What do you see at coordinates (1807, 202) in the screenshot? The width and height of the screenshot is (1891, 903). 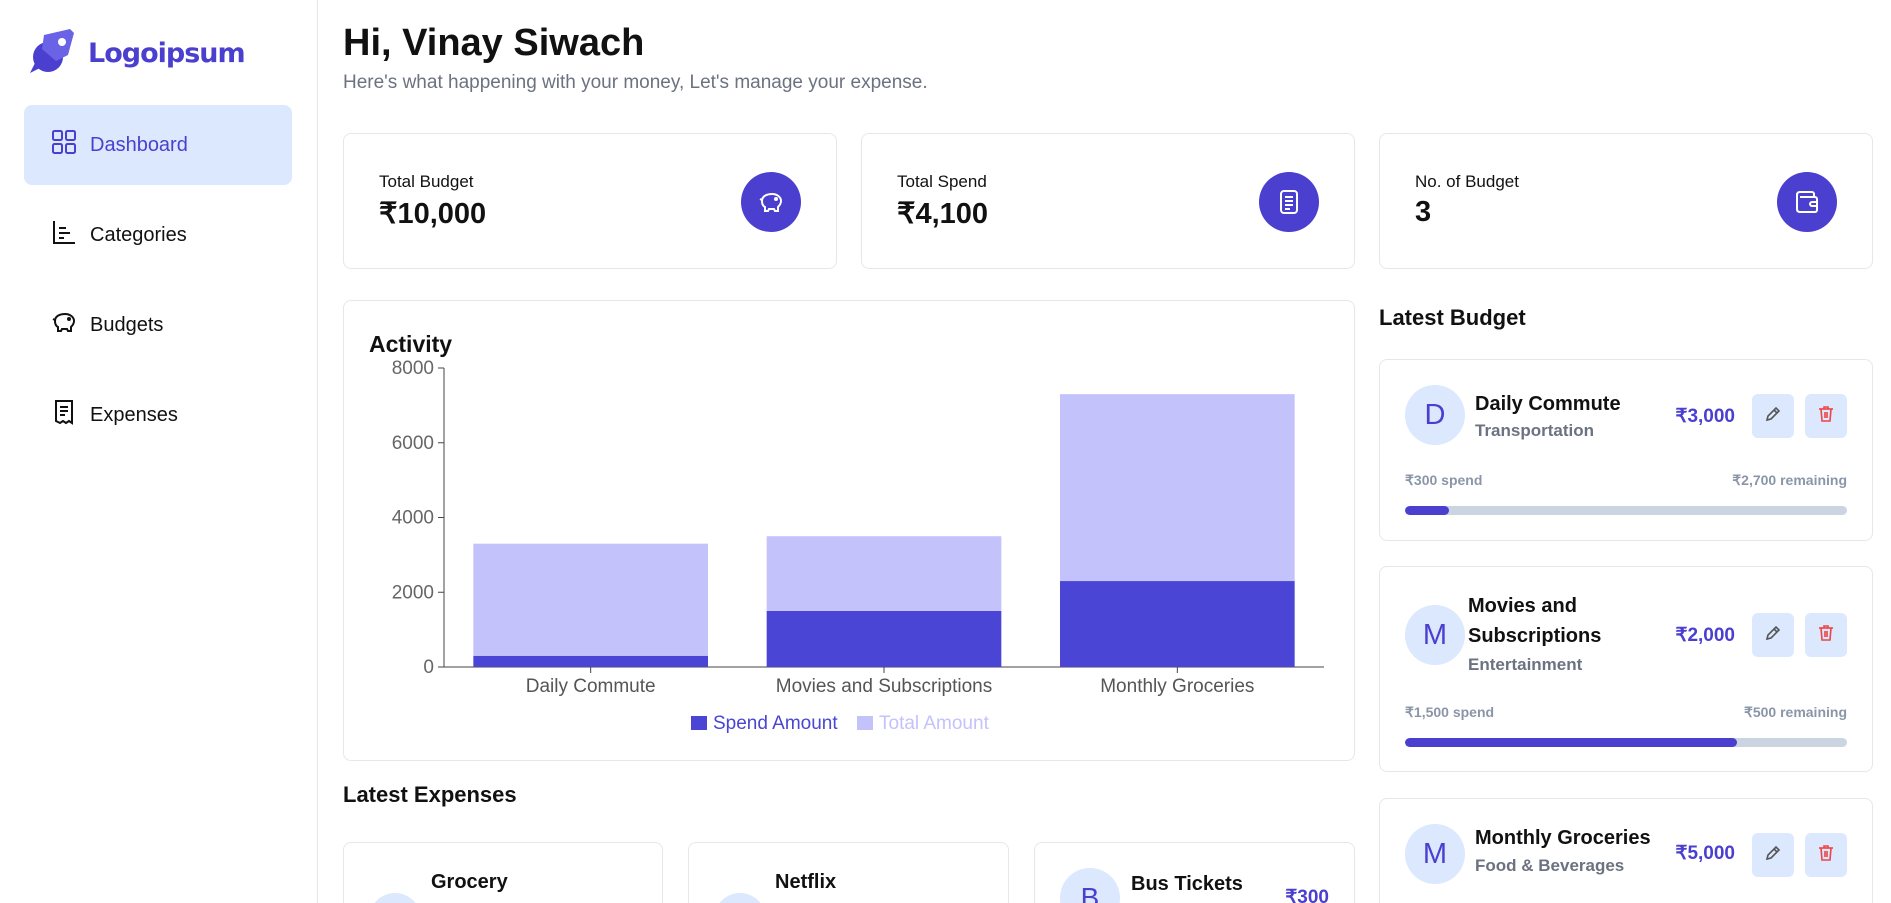 I see `wallet-icon` at bounding box center [1807, 202].